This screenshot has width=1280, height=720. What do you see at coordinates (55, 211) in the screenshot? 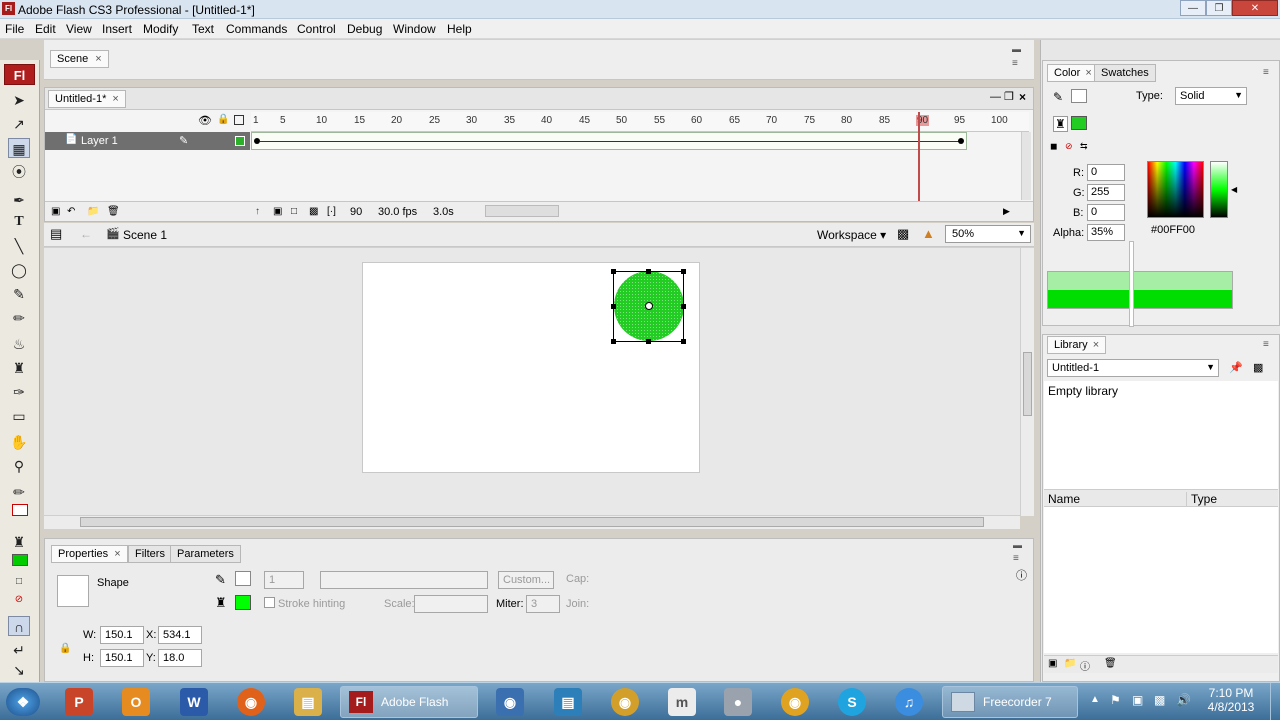
I see `add-layer-icon: ▣` at bounding box center [55, 211].